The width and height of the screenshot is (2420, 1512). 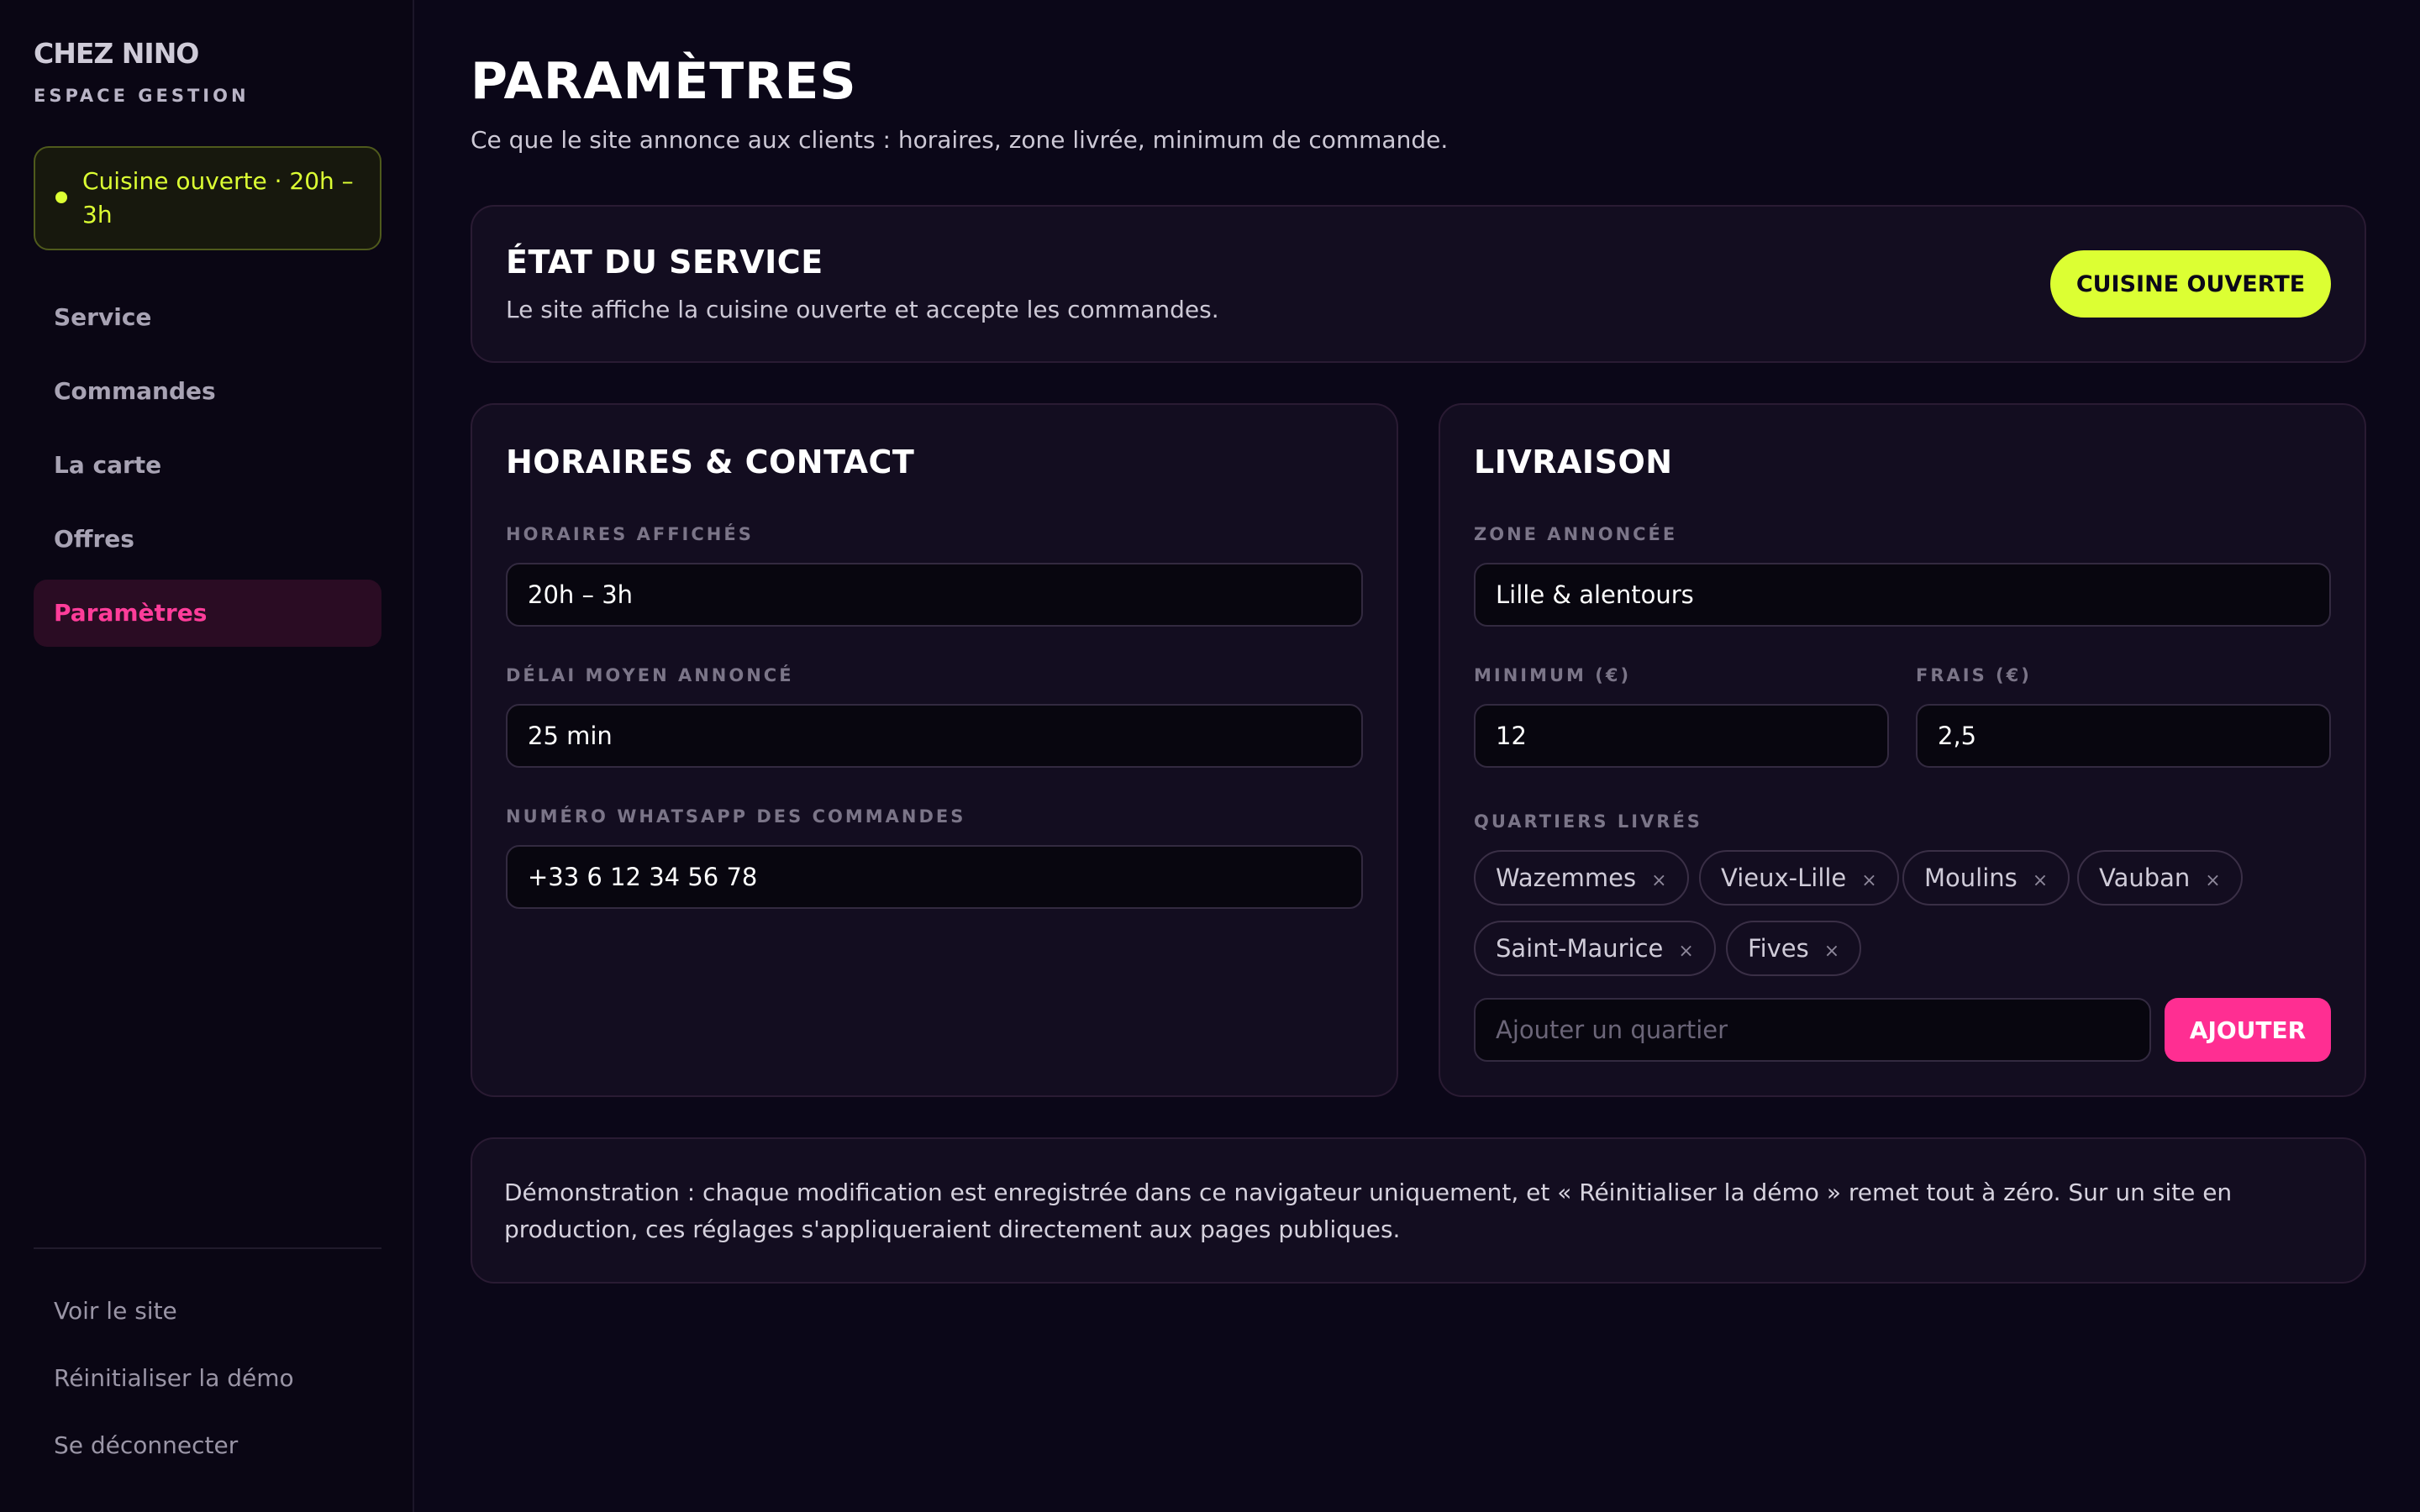 What do you see at coordinates (1576, 534) in the screenshot?
I see `zone-label: ZONE ANNONCÉE` at bounding box center [1576, 534].